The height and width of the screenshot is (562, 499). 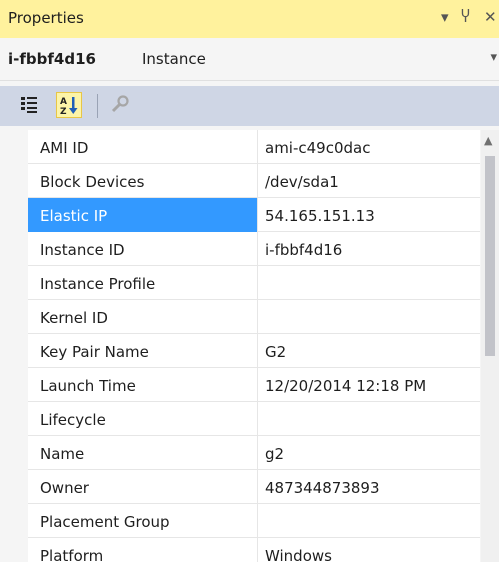 I want to click on property-value: ami-c49c0dac, so click(x=369, y=147).